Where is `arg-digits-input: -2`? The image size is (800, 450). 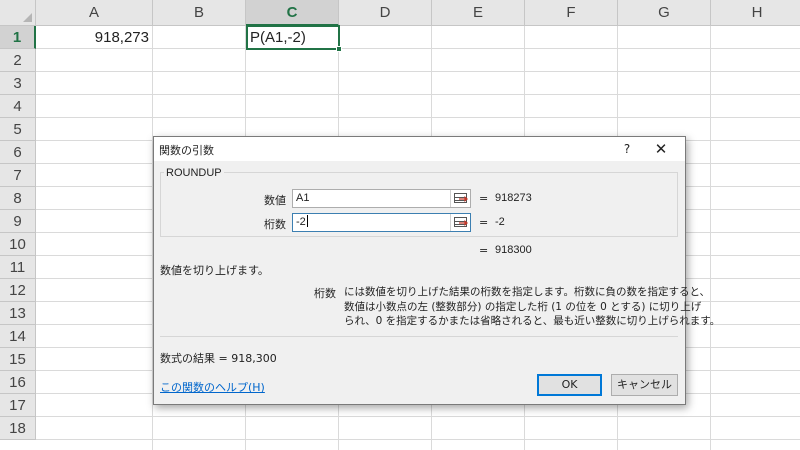
arg-digits-input: -2 is located at coordinates (381, 222).